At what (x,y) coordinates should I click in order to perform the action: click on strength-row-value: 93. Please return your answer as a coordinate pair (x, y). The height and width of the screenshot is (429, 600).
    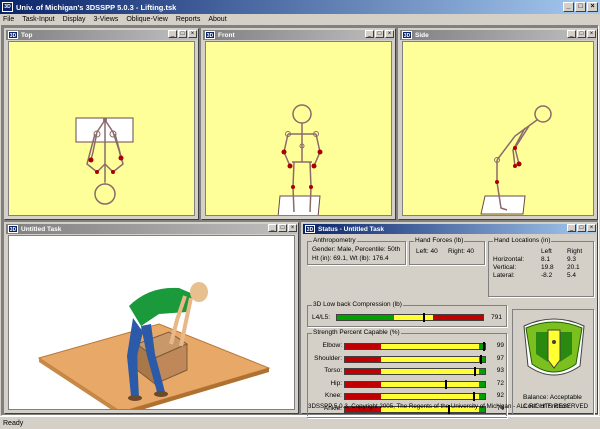
    Looking at the image, I should click on (500, 370).